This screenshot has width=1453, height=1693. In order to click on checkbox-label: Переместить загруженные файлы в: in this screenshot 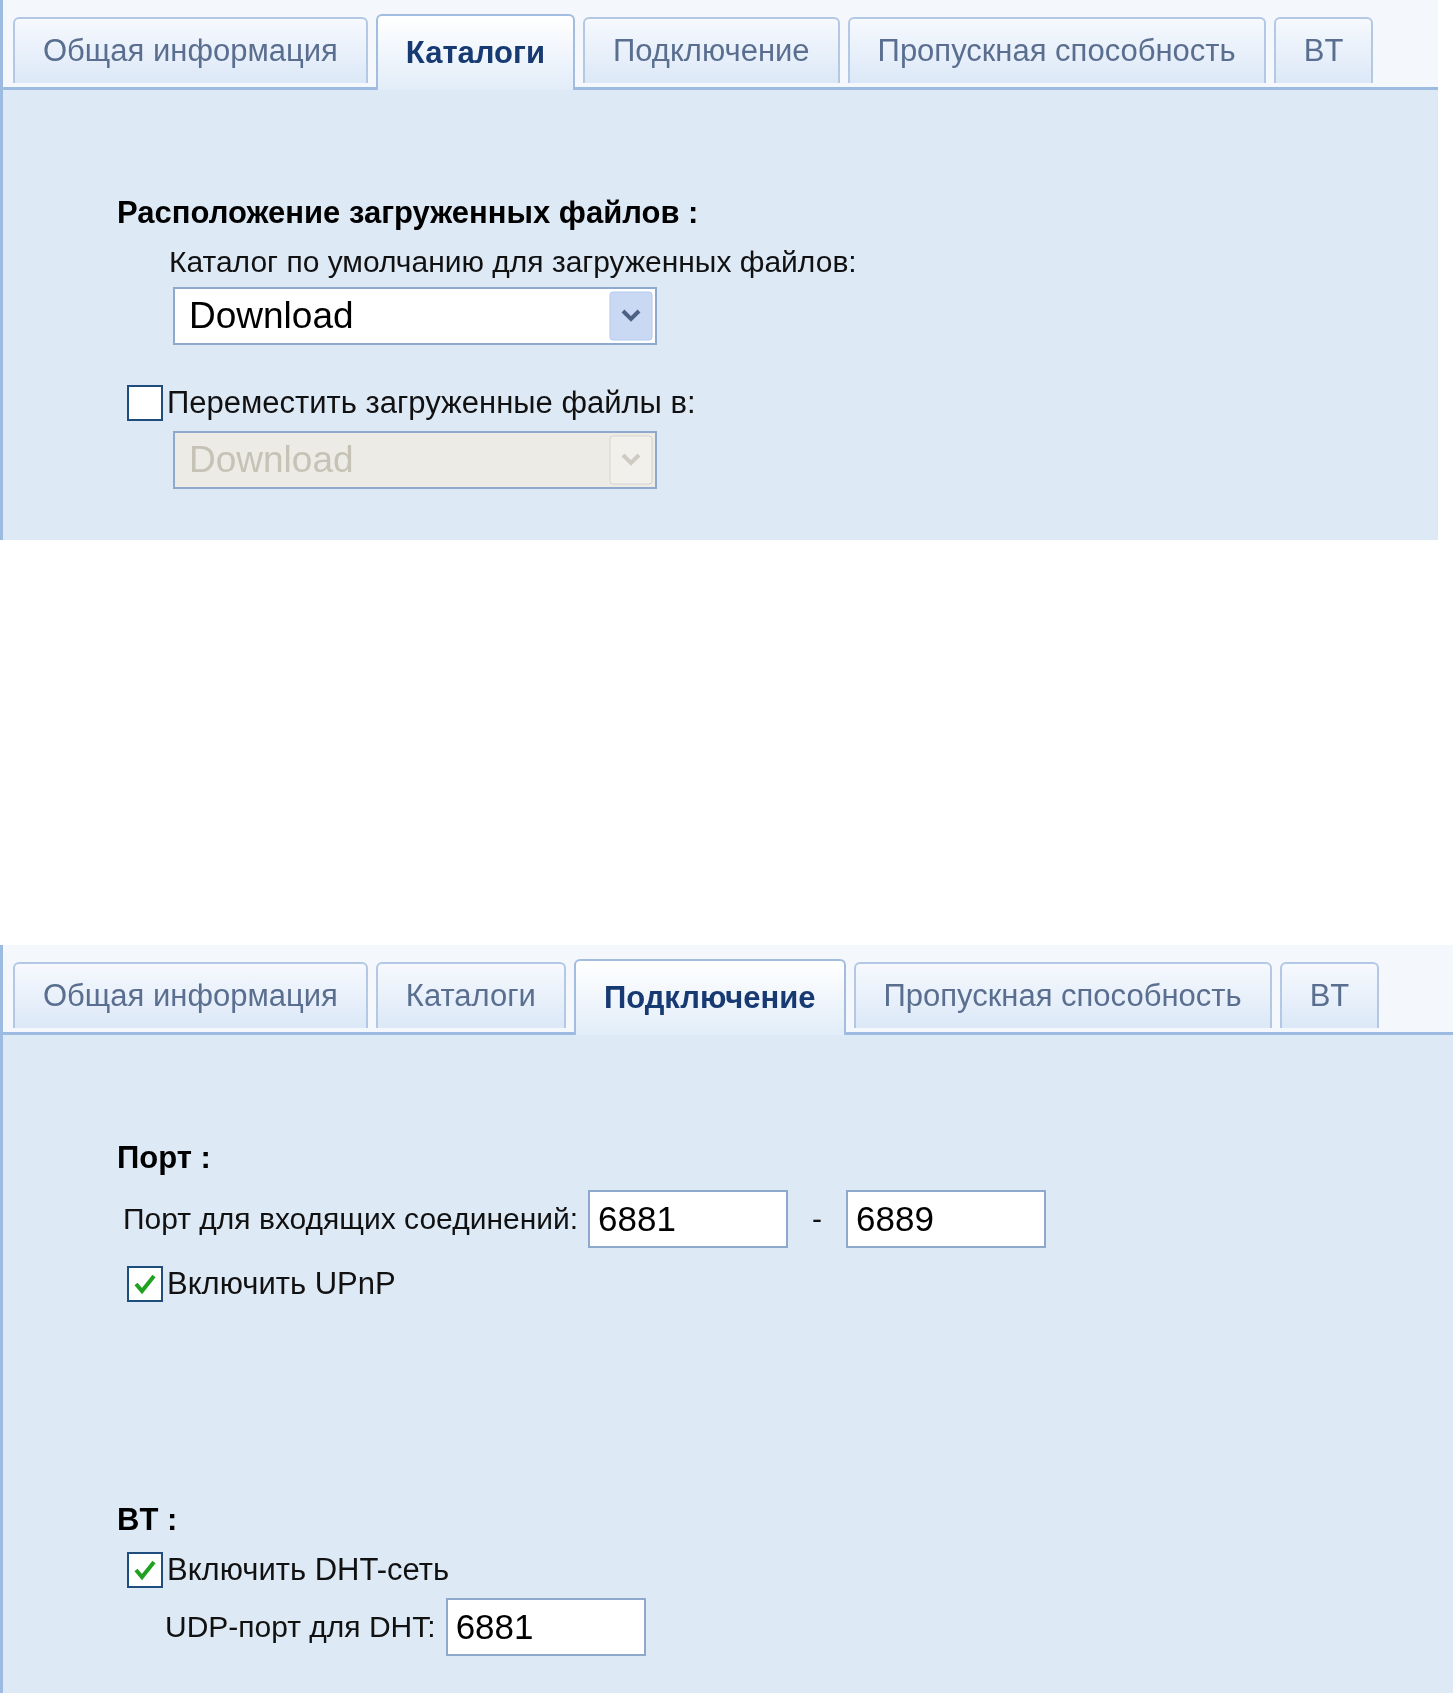, I will do `click(431, 403)`.